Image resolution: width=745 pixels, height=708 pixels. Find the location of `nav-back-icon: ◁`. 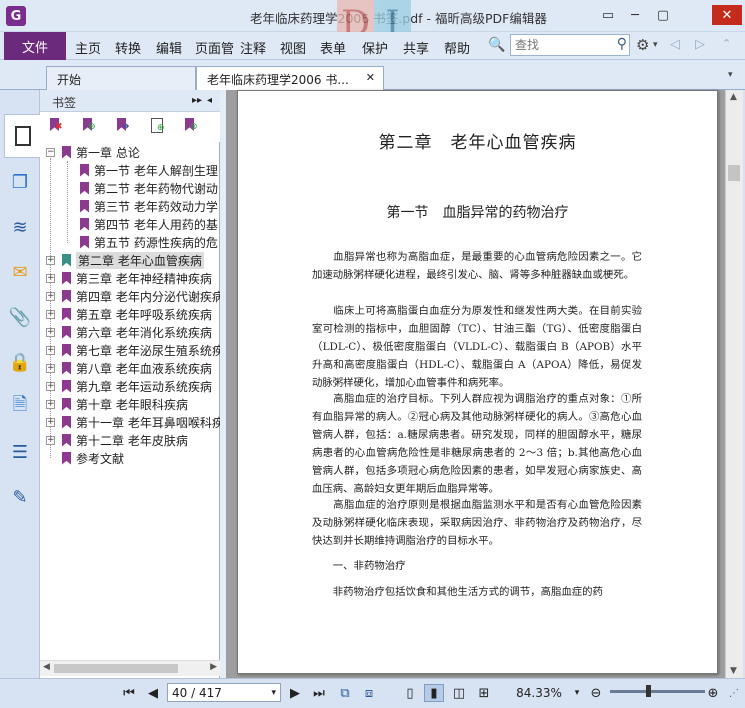

nav-back-icon: ◁ is located at coordinates (675, 44).